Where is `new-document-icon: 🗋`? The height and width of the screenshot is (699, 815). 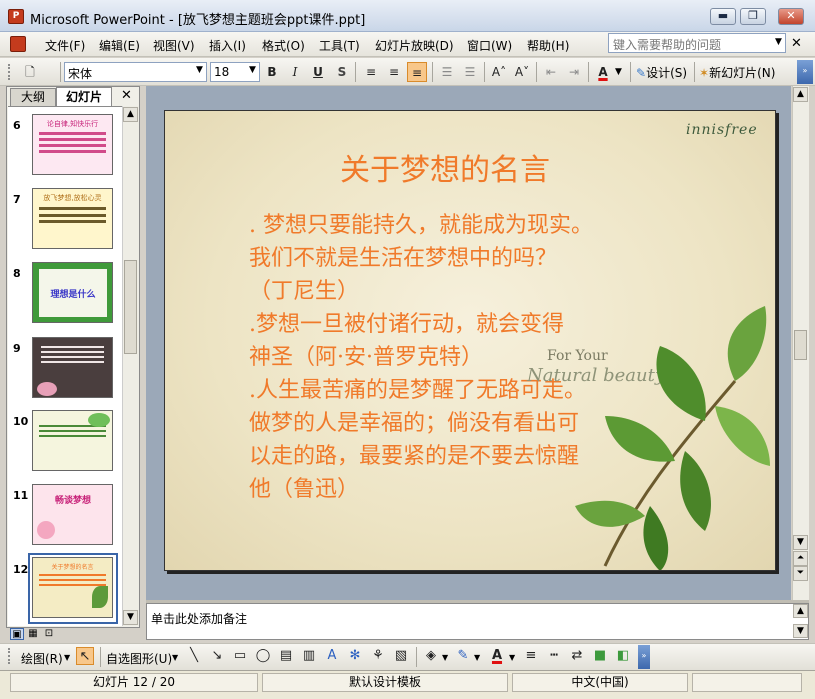
new-document-icon: 🗋 is located at coordinates (30, 72).